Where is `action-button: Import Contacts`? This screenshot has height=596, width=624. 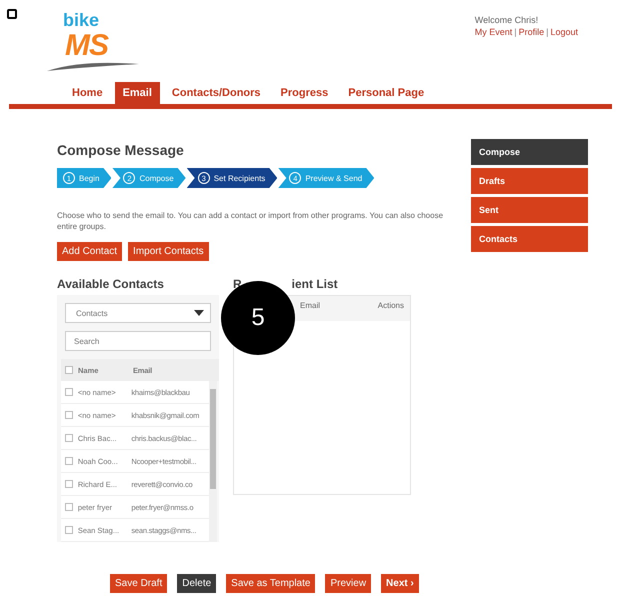
action-button: Import Contacts is located at coordinates (168, 251).